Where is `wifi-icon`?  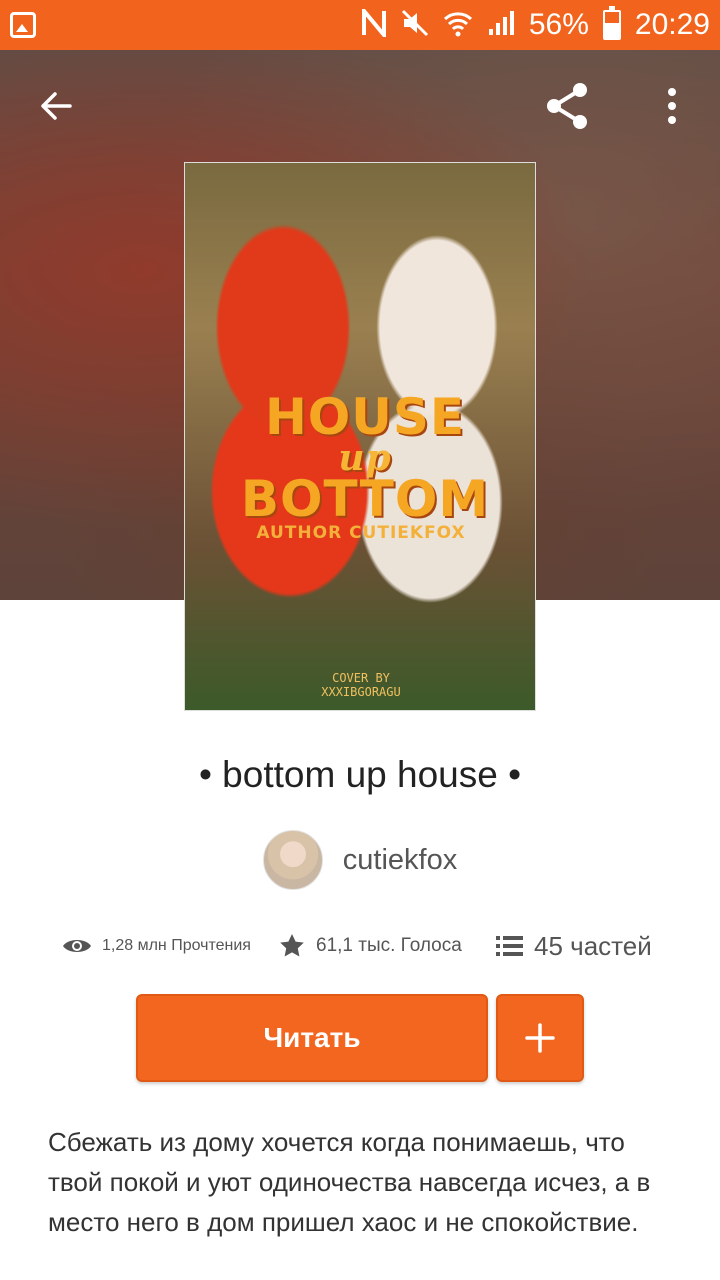 wifi-icon is located at coordinates (458, 25).